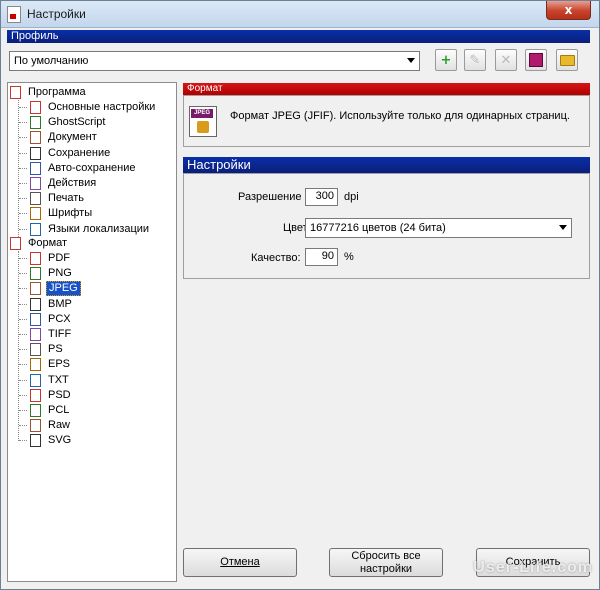 The height and width of the screenshot is (590, 600). Describe the element at coordinates (70, 213) in the screenshot. I see `tree-item-label: Шрифты` at that location.